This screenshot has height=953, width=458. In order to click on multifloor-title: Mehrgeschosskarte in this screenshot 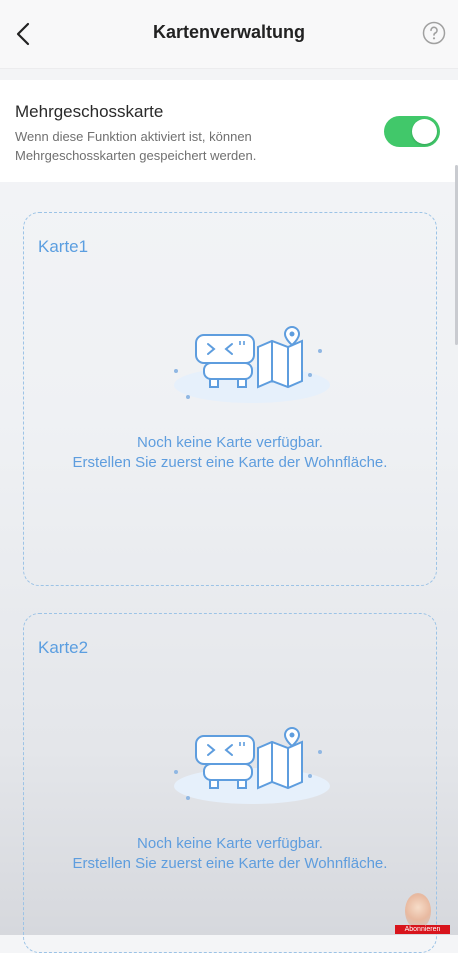, I will do `click(89, 111)`.